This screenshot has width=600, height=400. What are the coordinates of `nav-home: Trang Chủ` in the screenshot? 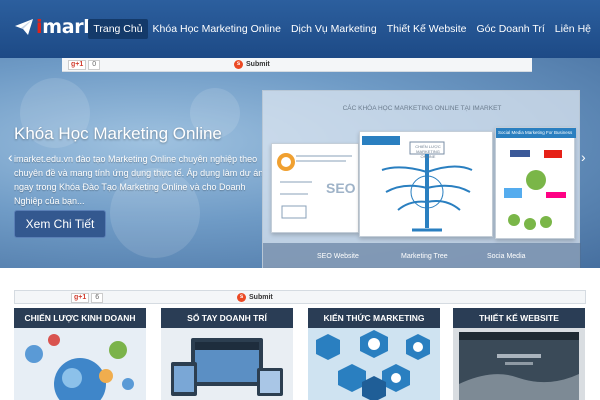 It's located at (118, 29).